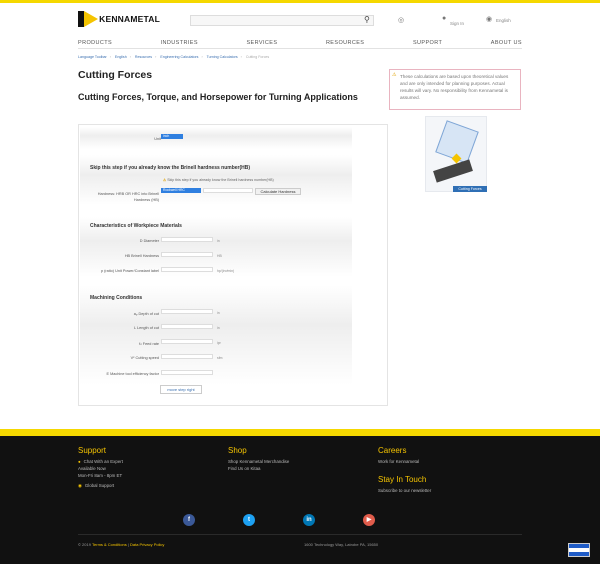  I want to click on footer-divider, so click(300, 534).